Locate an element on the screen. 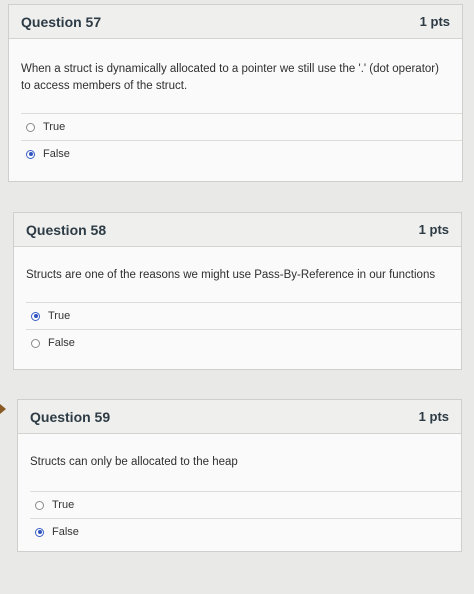  question-title: Question 58 is located at coordinates (66, 229).